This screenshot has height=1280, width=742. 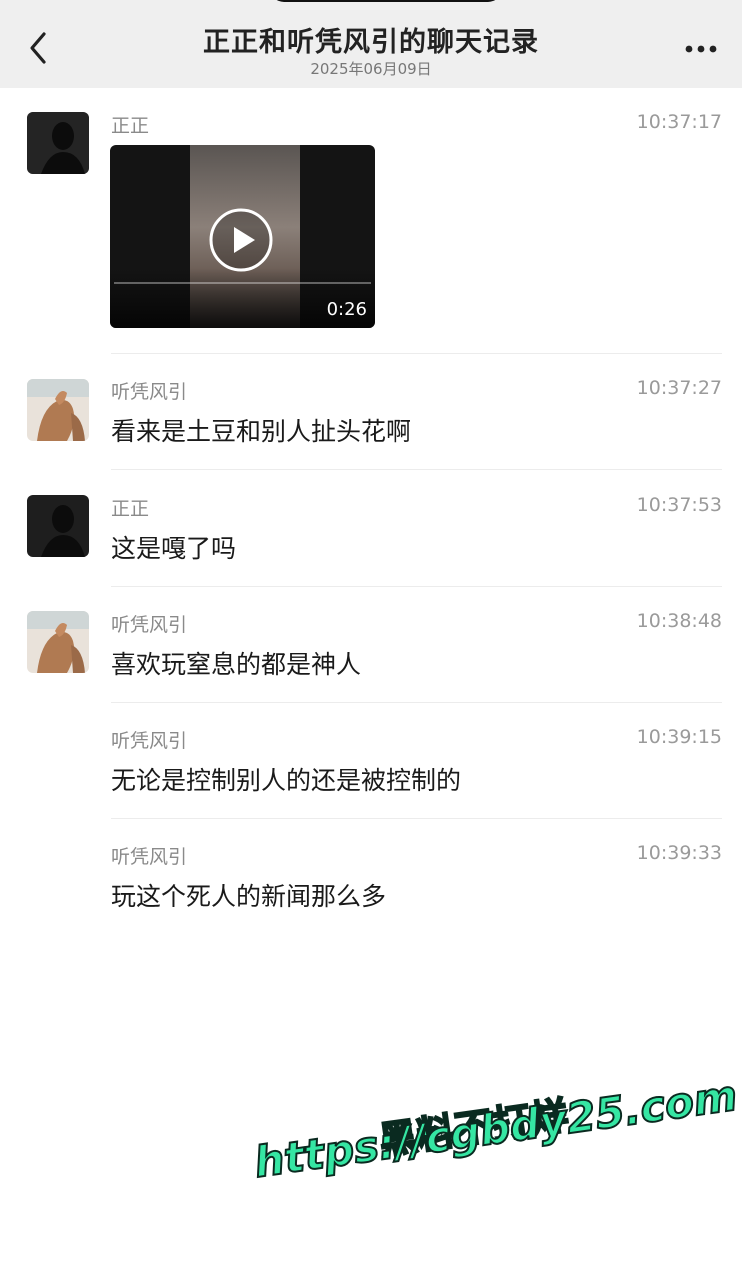 What do you see at coordinates (679, 388) in the screenshot?
I see `message-time: 10:37:27` at bounding box center [679, 388].